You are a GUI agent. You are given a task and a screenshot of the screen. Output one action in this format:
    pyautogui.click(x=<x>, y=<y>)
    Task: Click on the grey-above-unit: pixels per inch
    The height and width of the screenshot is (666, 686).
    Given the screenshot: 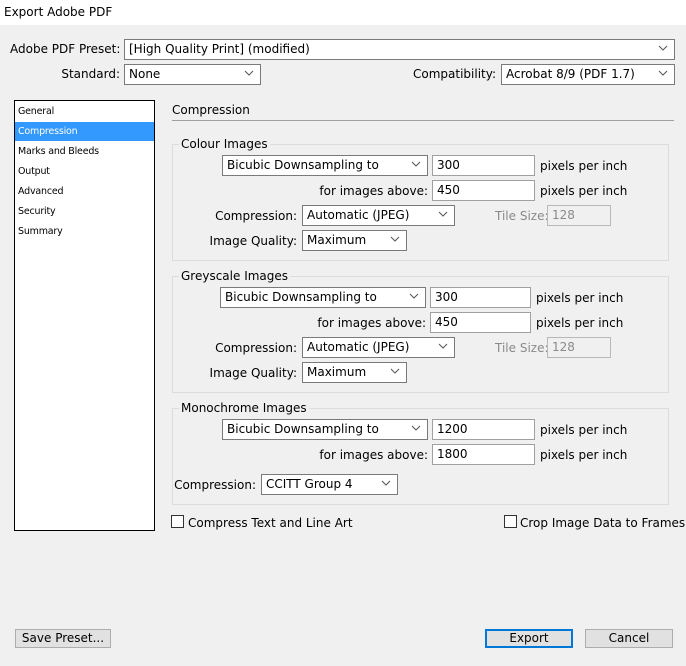 What is the action you would take?
    pyautogui.click(x=580, y=323)
    